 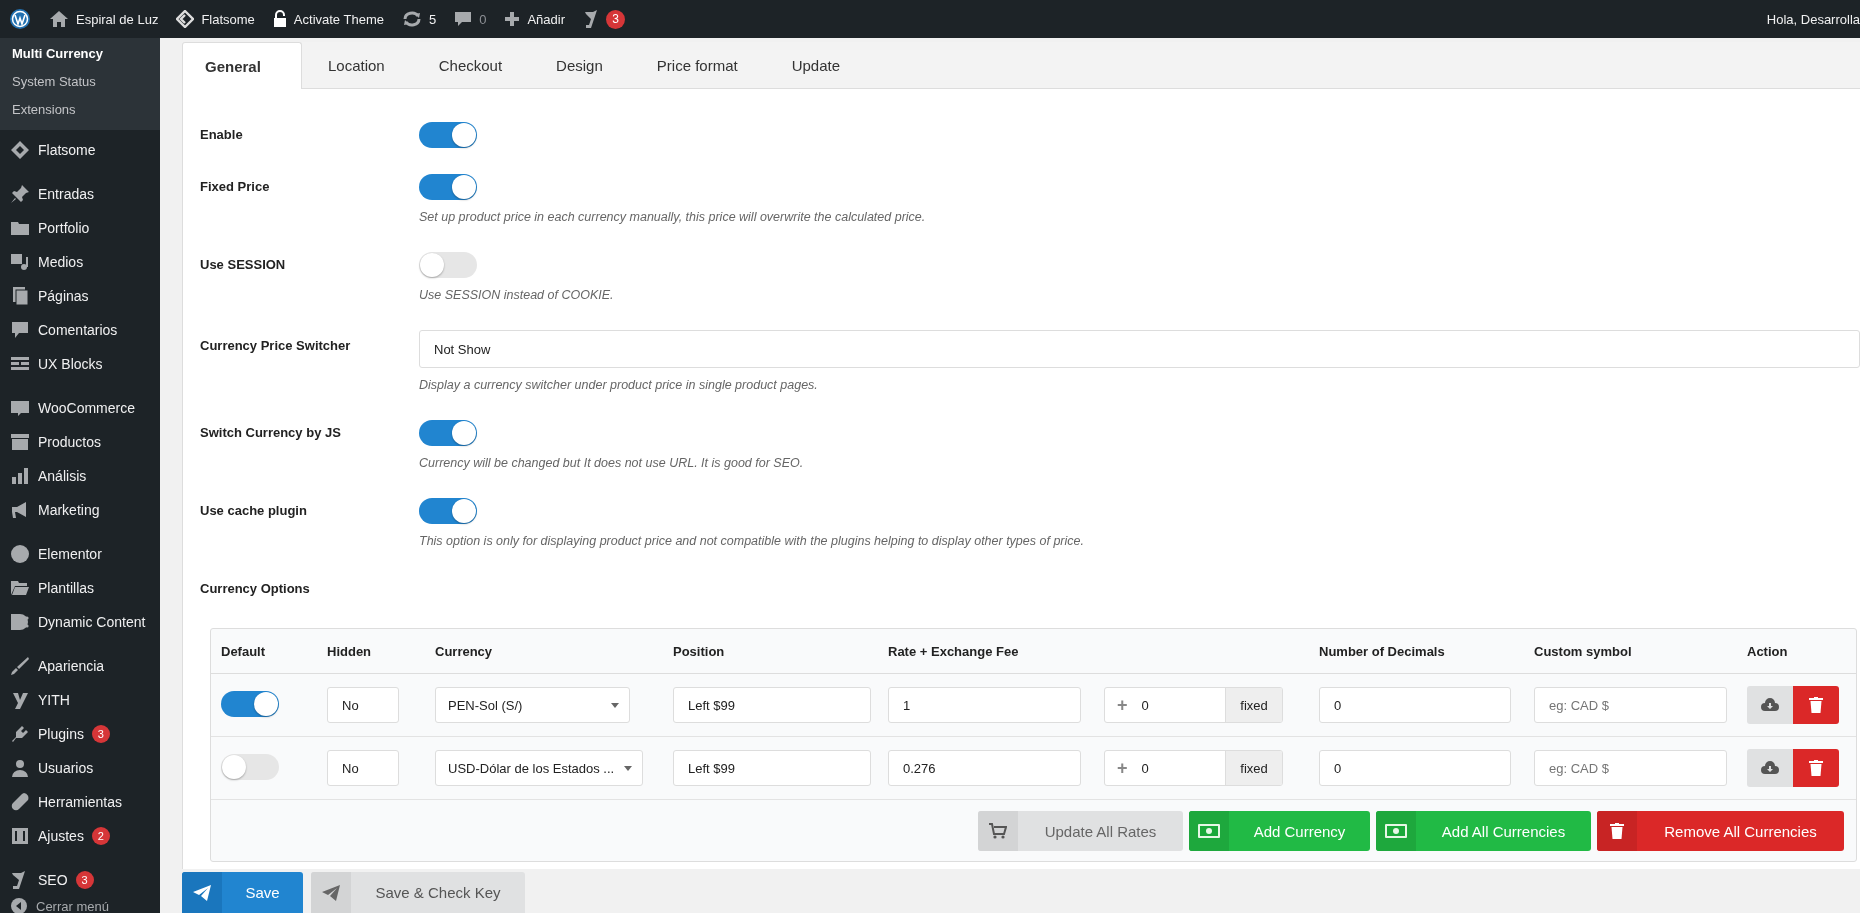 I want to click on notification-badge: 3, so click(x=615, y=19).